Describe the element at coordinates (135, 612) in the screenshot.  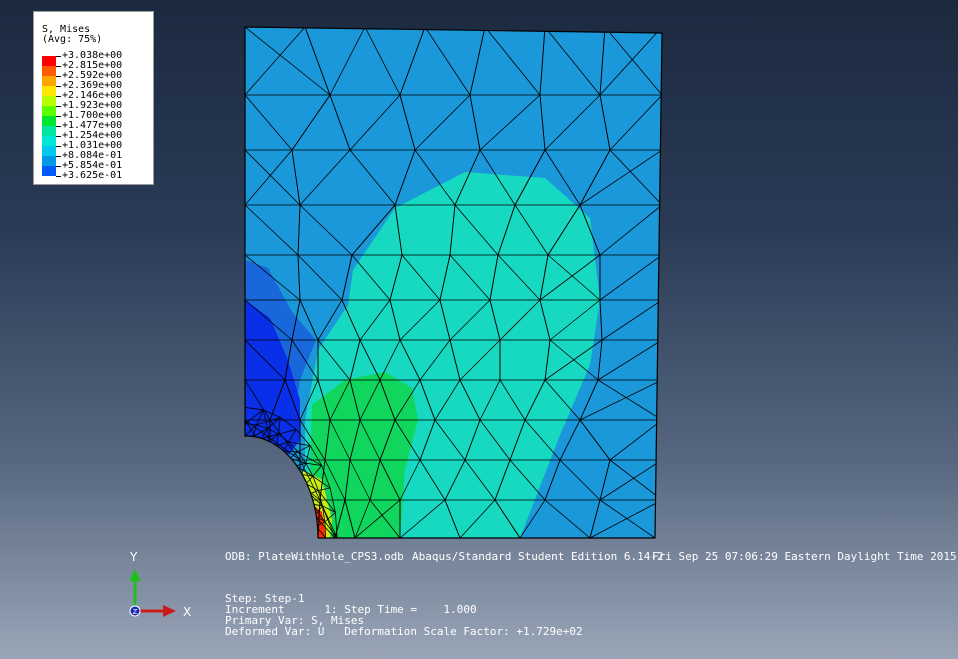
I see `z-axis-label: Z` at that location.